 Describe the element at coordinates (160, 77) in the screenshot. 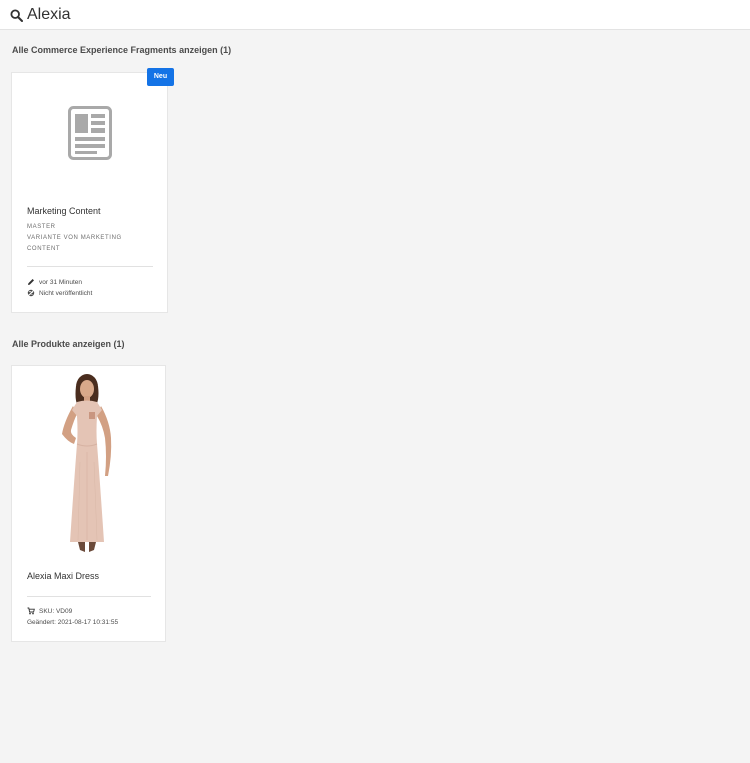

I see `new-badge: Neu` at that location.